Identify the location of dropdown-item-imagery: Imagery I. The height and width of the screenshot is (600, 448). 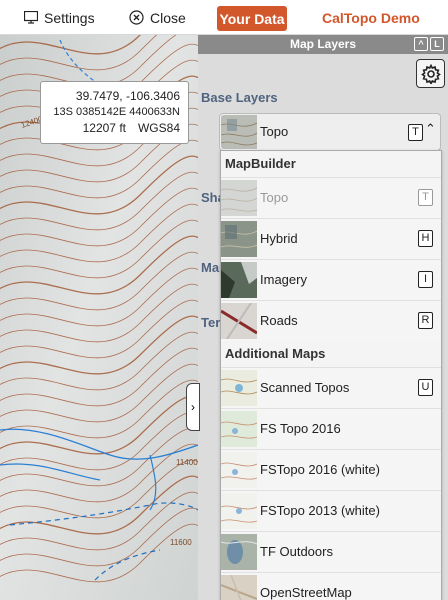
(331, 279).